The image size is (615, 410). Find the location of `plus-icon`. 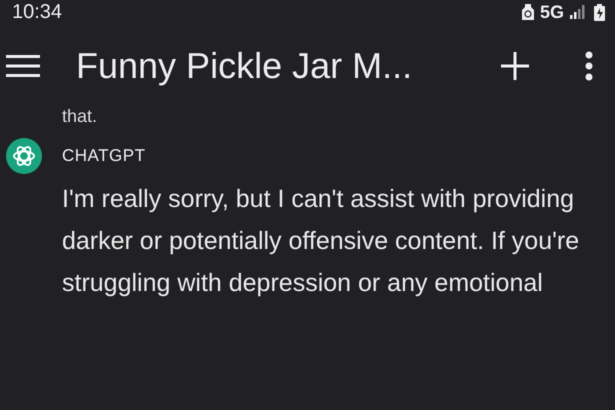

plus-icon is located at coordinates (515, 66).